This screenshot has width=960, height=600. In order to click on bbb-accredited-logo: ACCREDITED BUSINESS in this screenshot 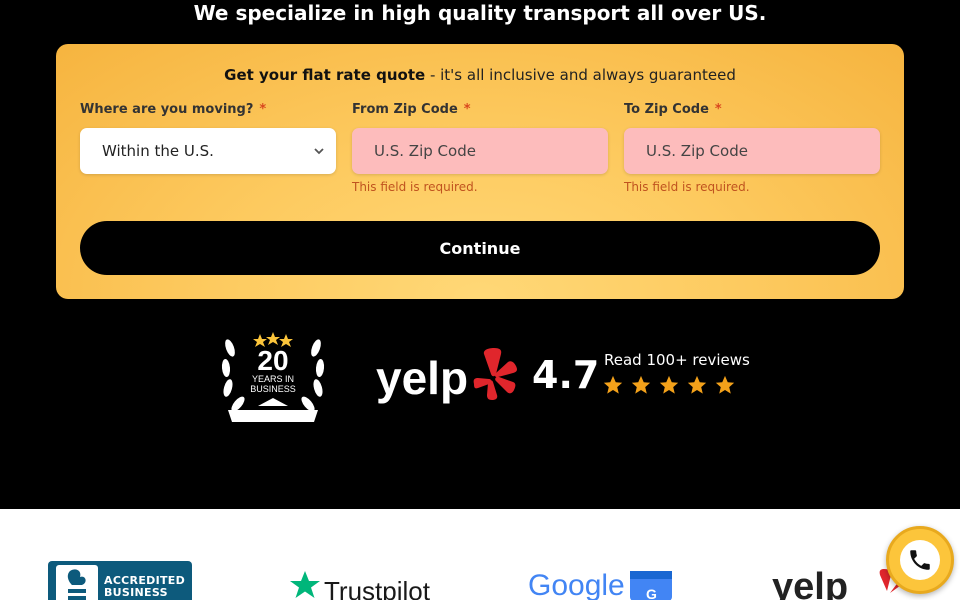, I will do `click(120, 580)`.